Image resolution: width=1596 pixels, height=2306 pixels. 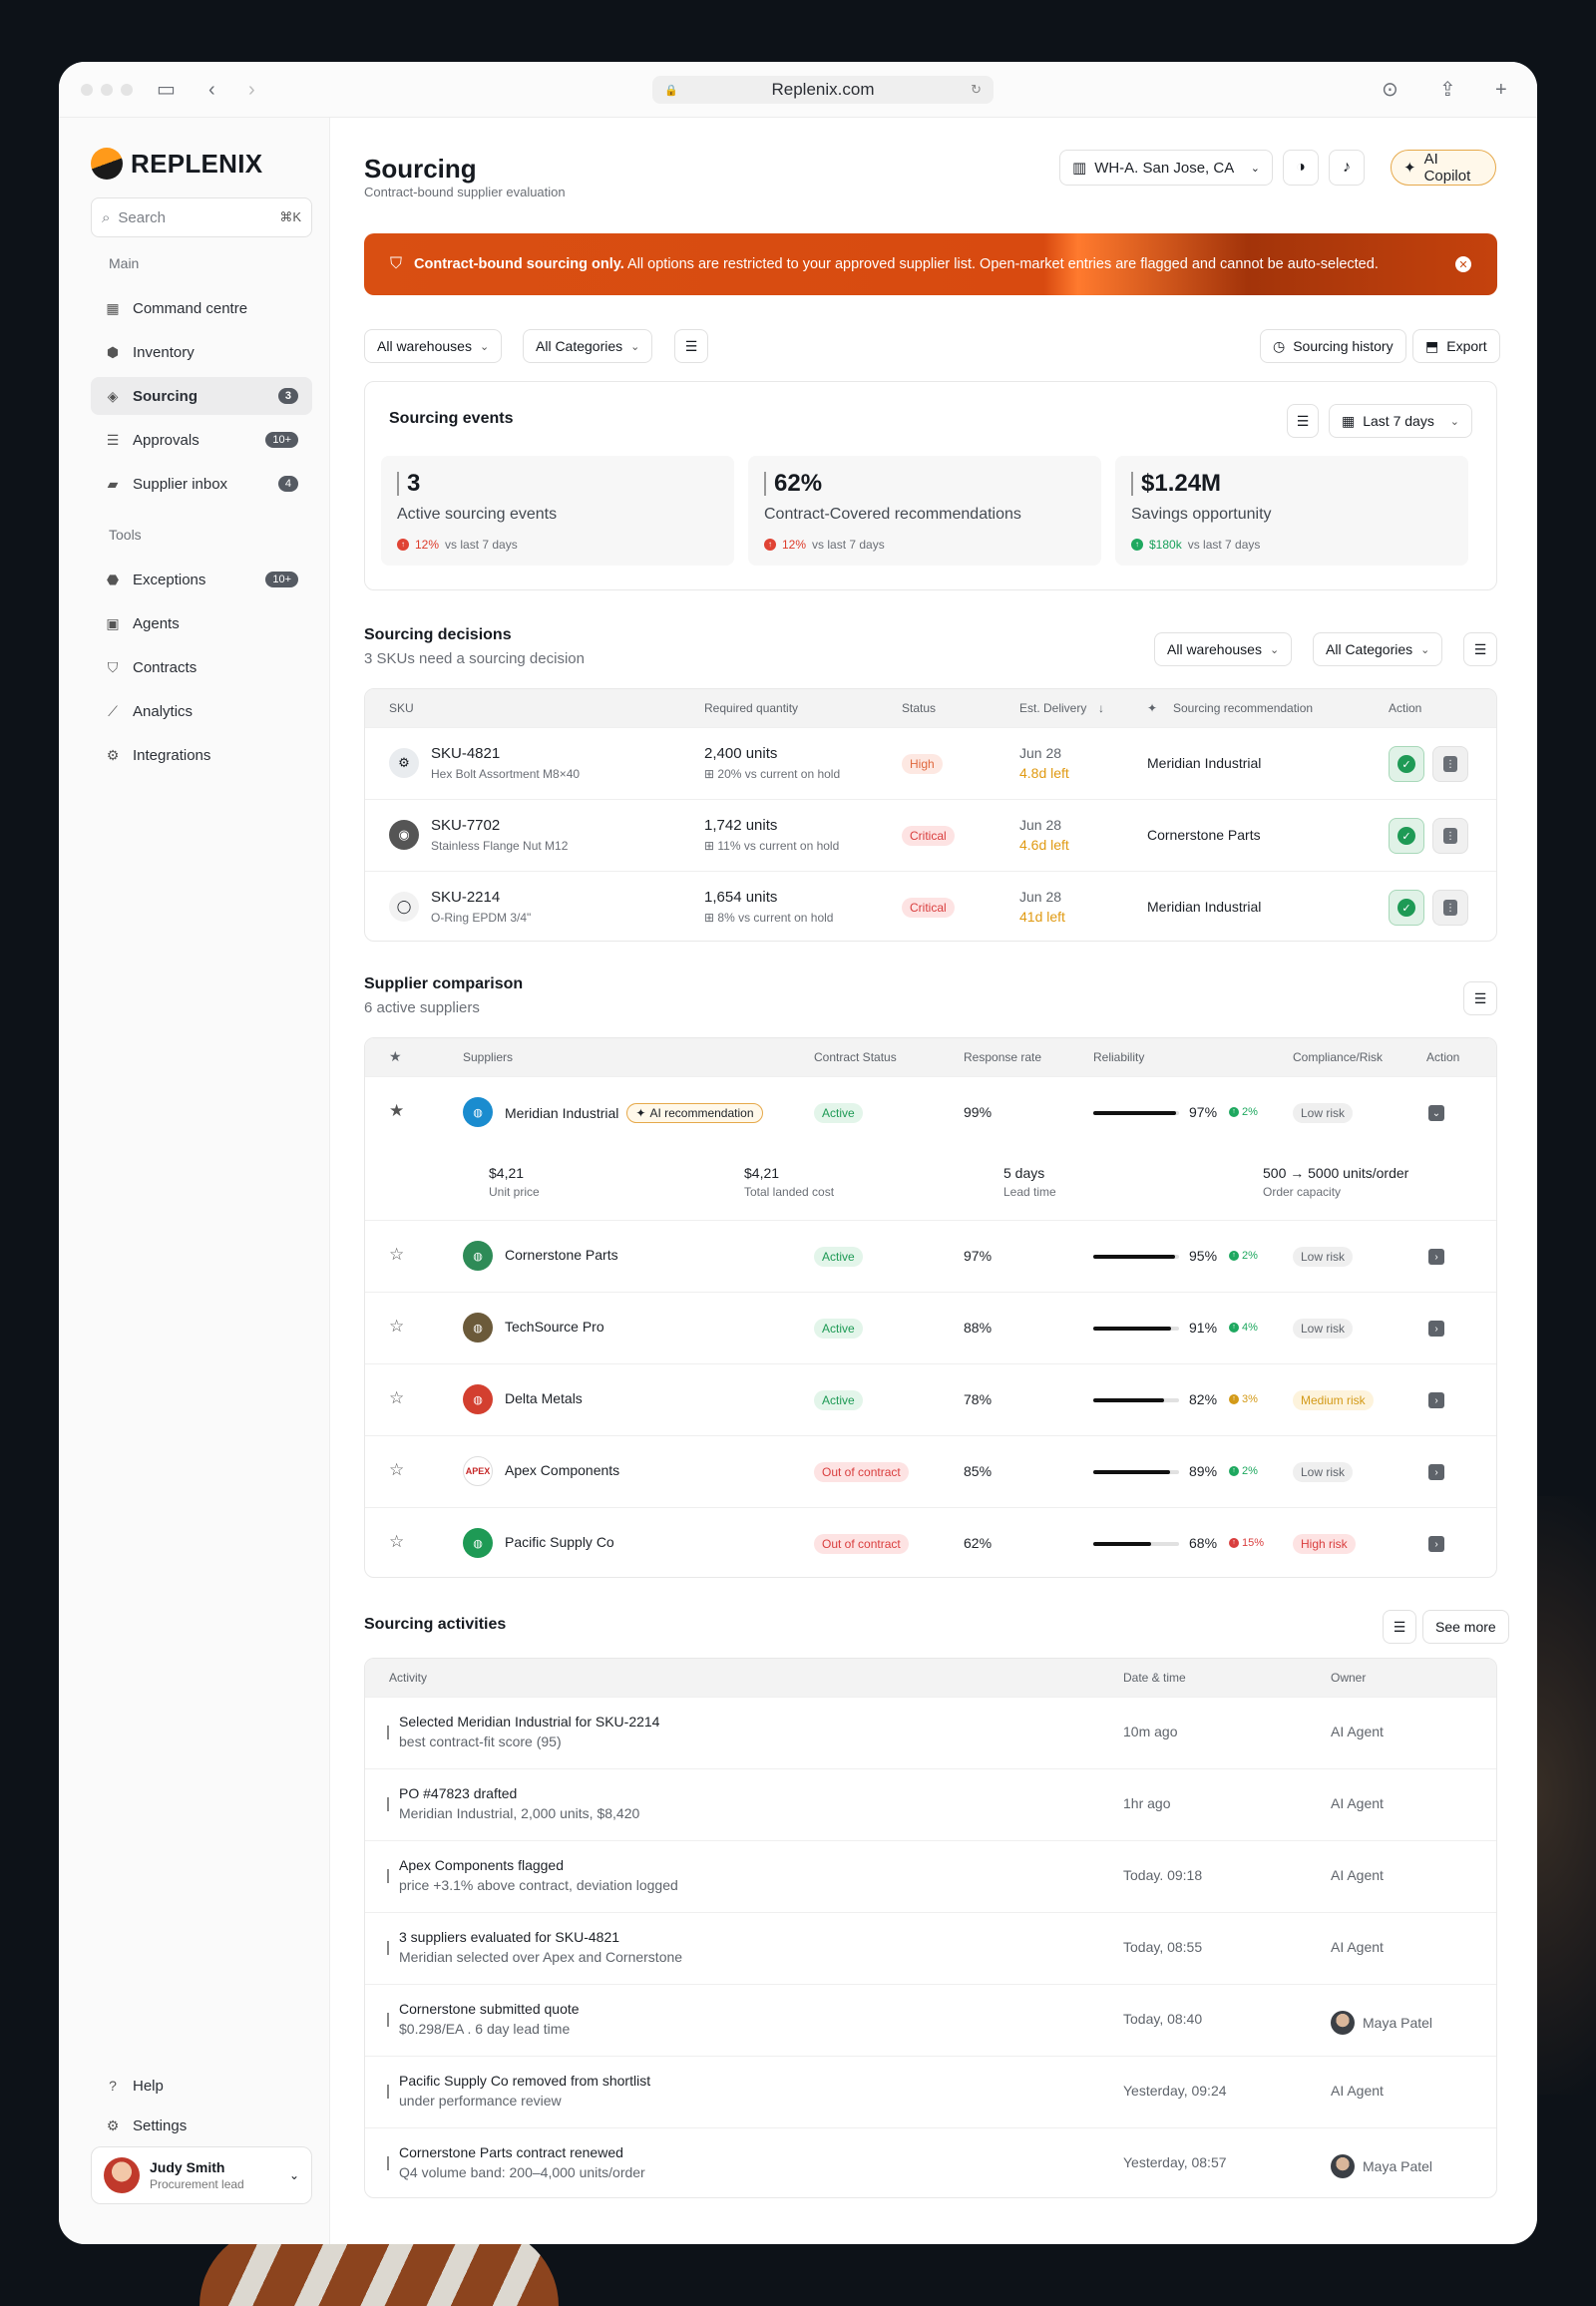 I want to click on sidebar-item-supplier-inbox: ▰ Supplier inbox 4, so click(x=201, y=484).